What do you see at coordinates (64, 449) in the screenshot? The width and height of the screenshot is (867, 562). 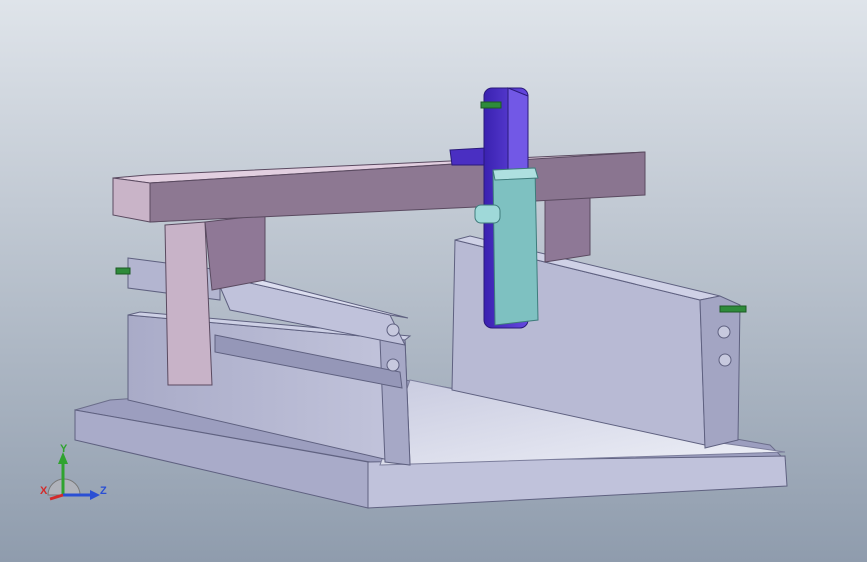 I see `triad-y-label: Y` at bounding box center [64, 449].